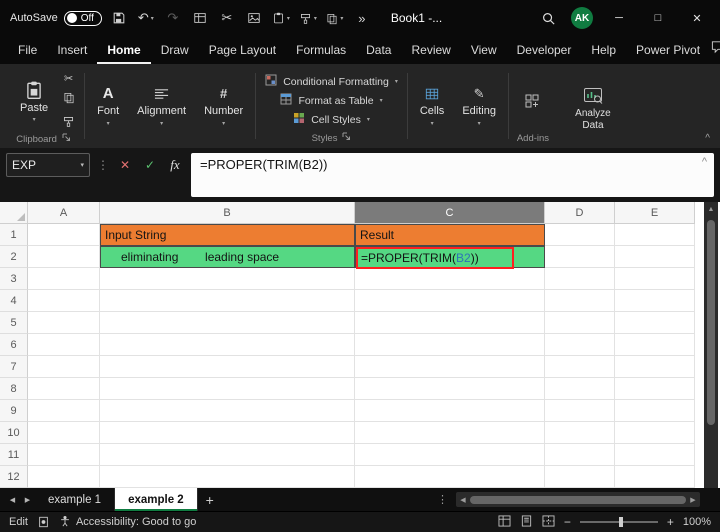  What do you see at coordinates (64, 301) in the screenshot?
I see `cell-A4` at bounding box center [64, 301].